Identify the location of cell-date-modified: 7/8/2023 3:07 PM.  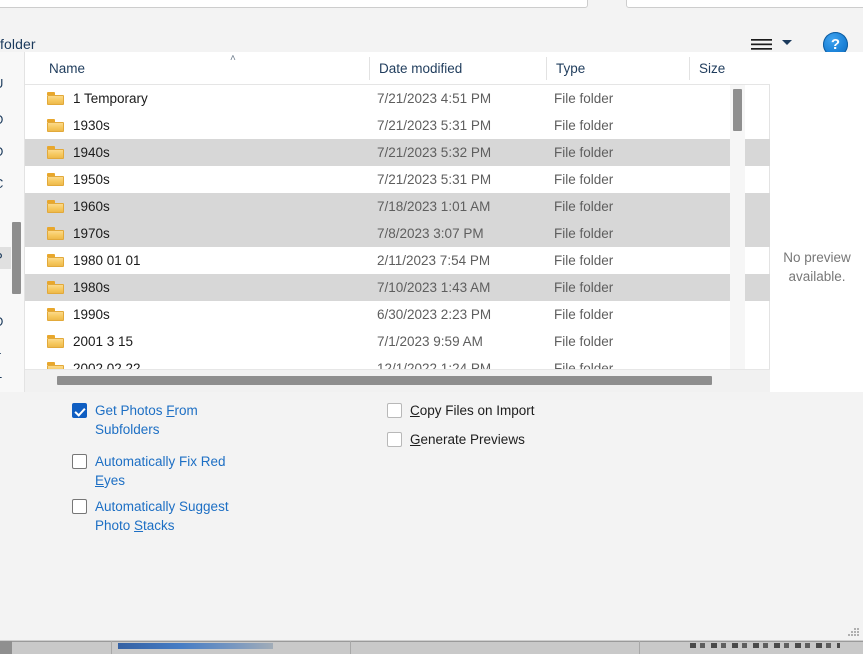
(430, 233).